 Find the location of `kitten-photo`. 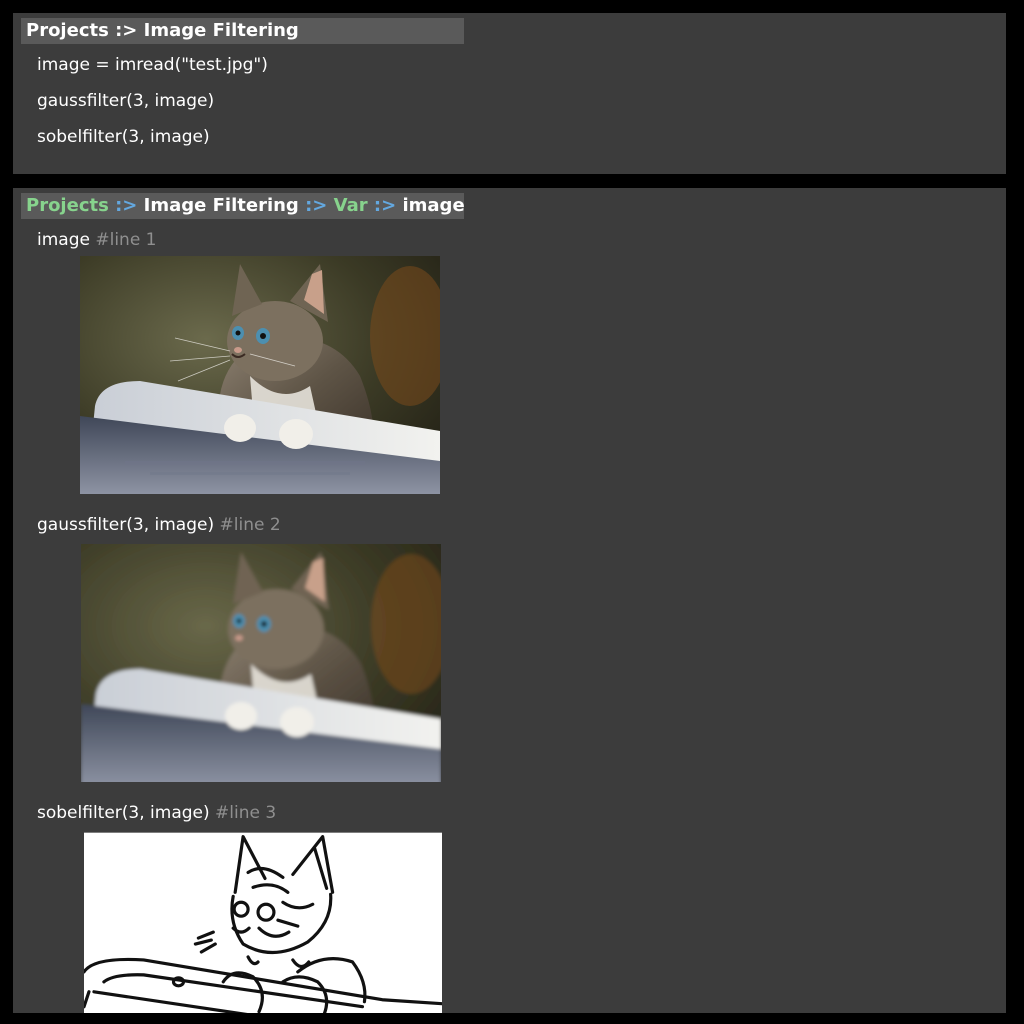

kitten-photo is located at coordinates (260, 375).